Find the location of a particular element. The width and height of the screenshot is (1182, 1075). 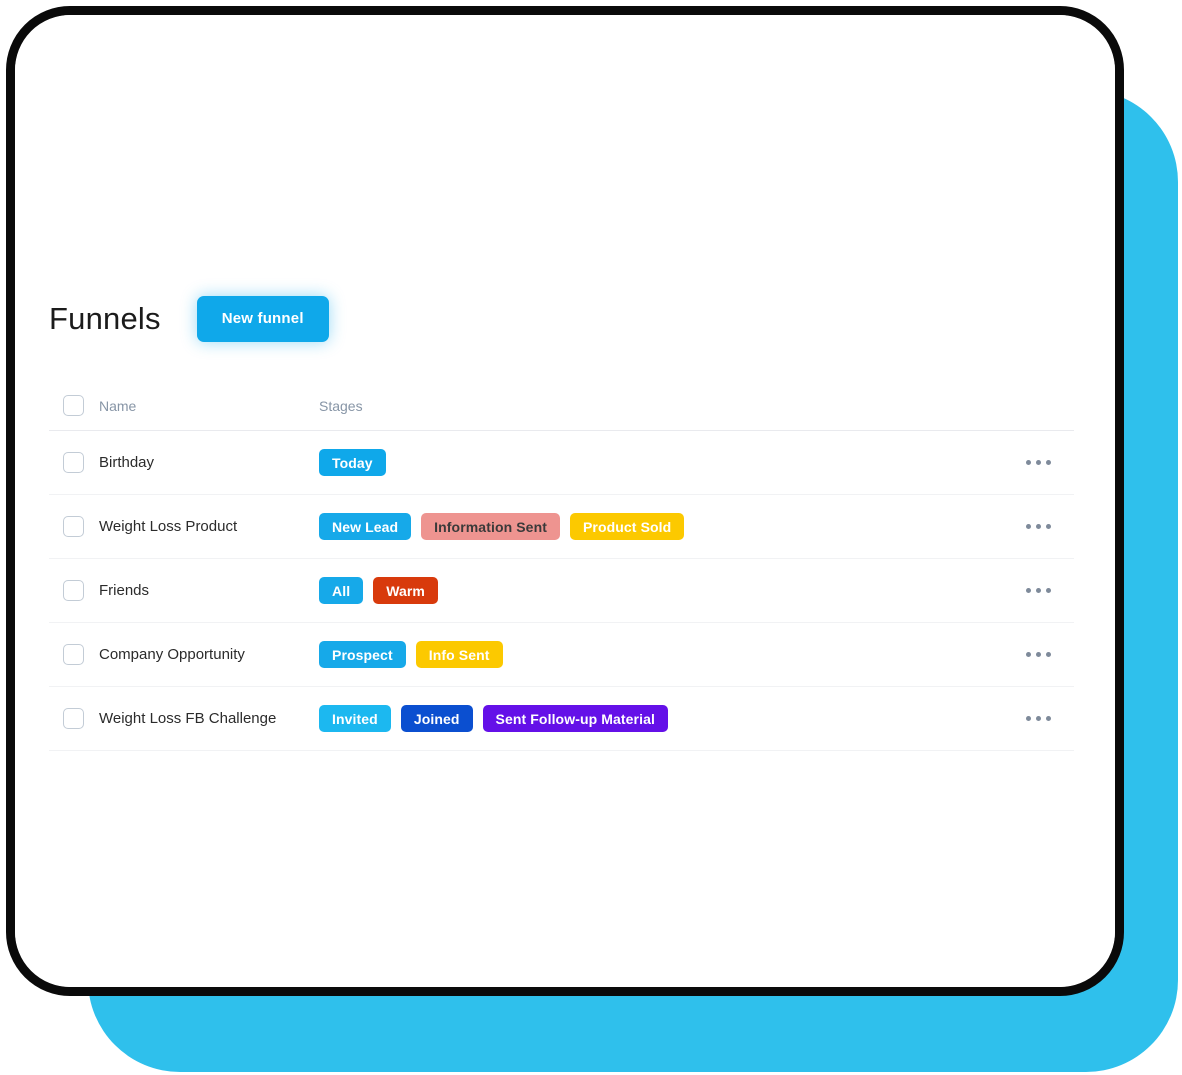

funnel-stages: Prospect Info Sent is located at coordinates (660, 654).